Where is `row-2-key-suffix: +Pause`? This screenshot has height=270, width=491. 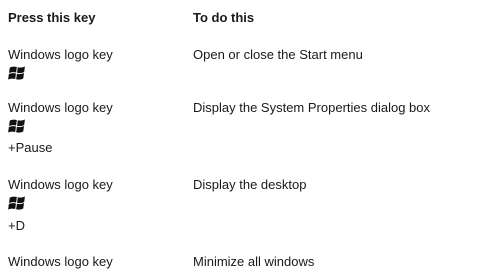 row-2-key-suffix: +Pause is located at coordinates (30, 147).